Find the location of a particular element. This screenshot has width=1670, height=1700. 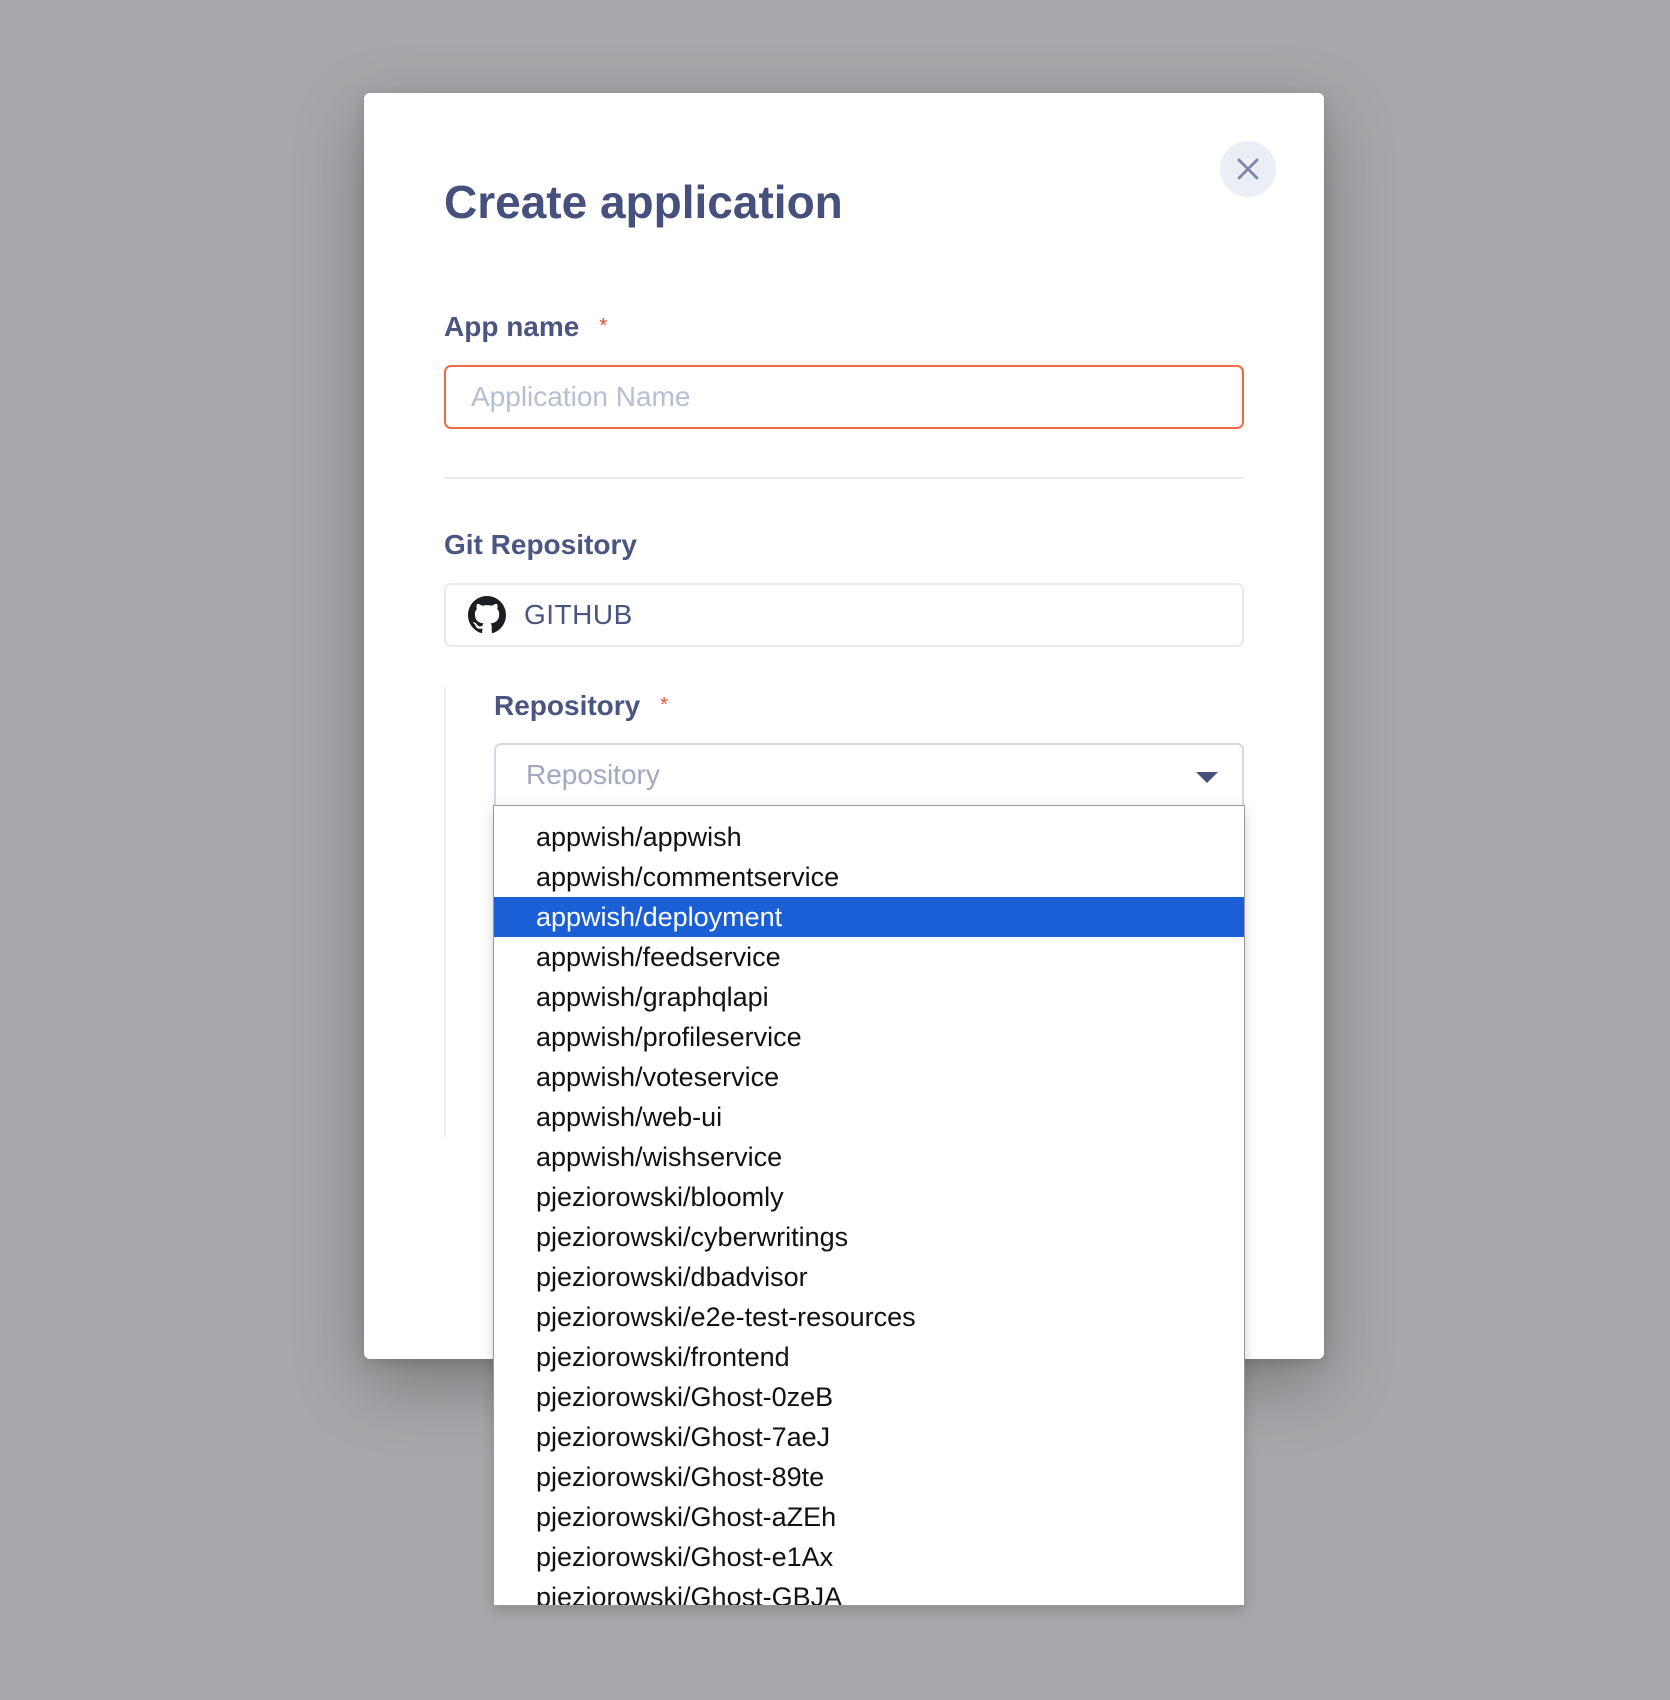

repository-option: pjeziorowski/cyberwritings is located at coordinates (869, 1237).